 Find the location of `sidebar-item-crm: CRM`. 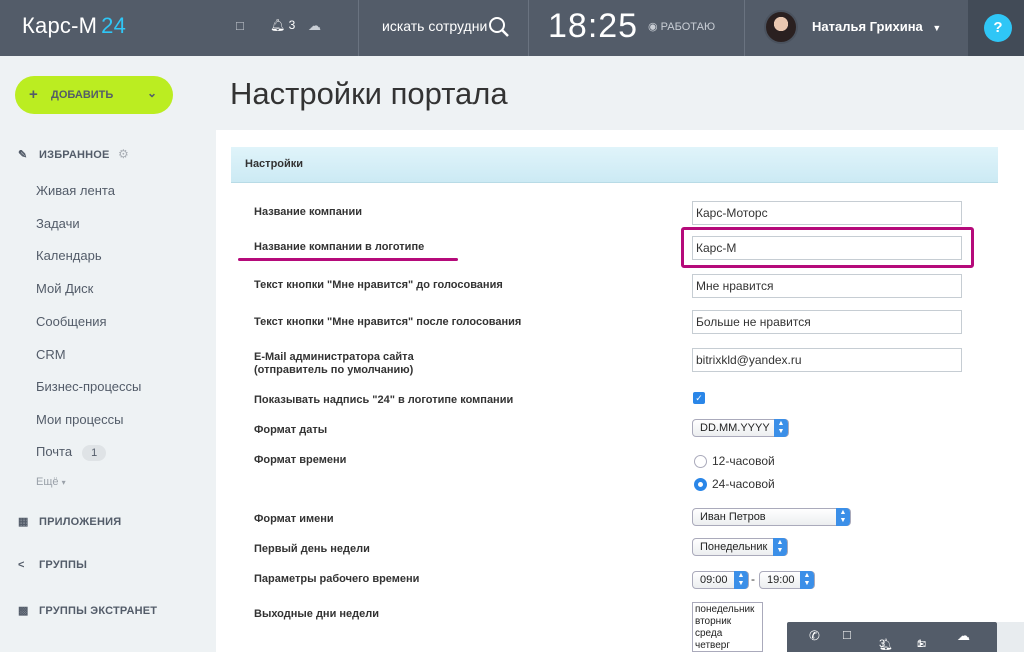

sidebar-item-crm: CRM is located at coordinates (51, 354).